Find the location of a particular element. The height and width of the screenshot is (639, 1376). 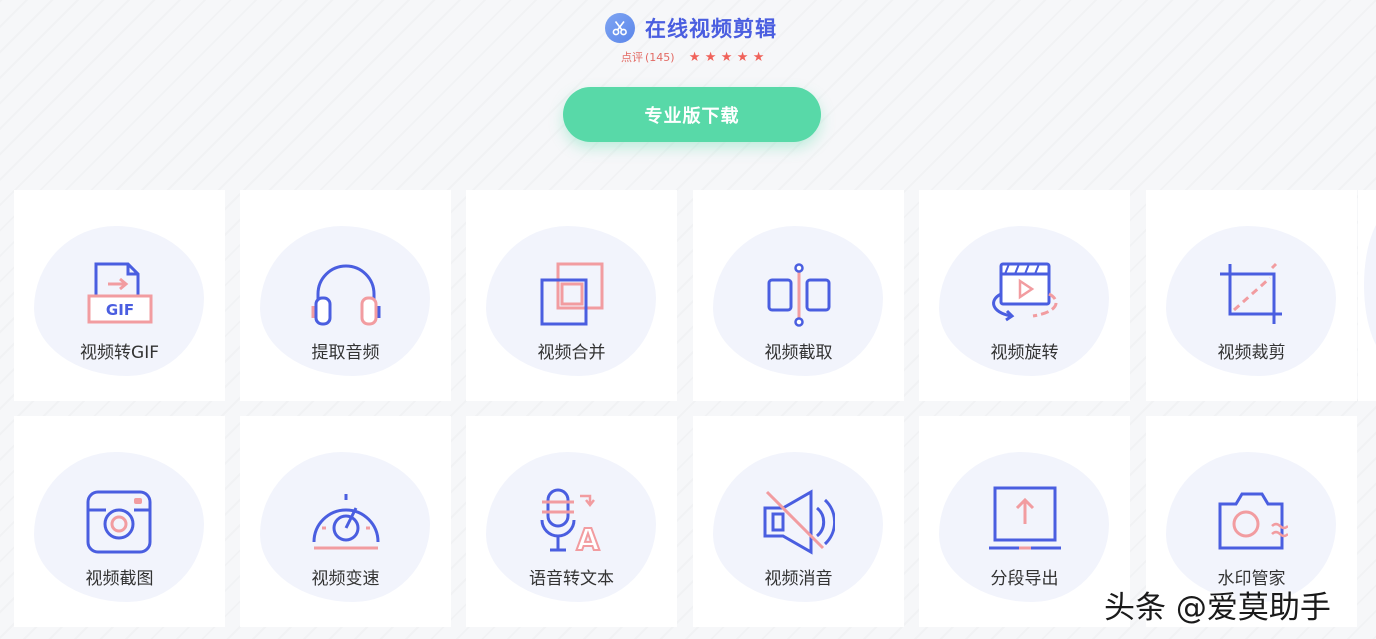

headphones-icon is located at coordinates (346, 296).